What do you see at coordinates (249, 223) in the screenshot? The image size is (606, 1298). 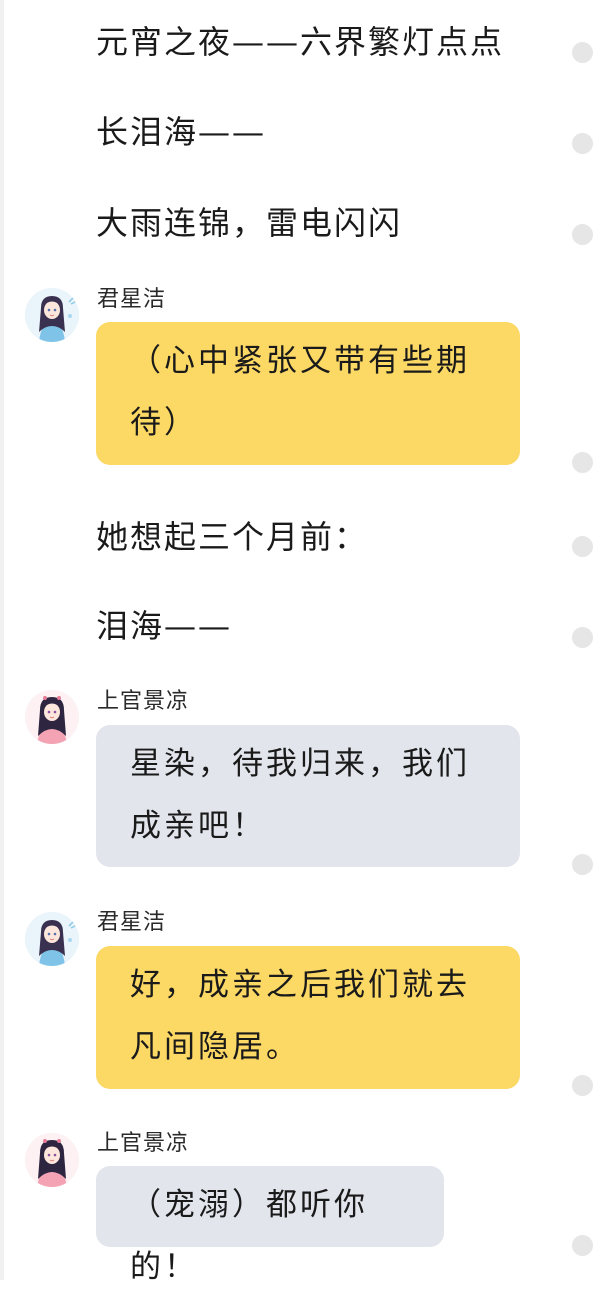 I see `narration-line: 大雨连锦，雷电闪闪` at bounding box center [249, 223].